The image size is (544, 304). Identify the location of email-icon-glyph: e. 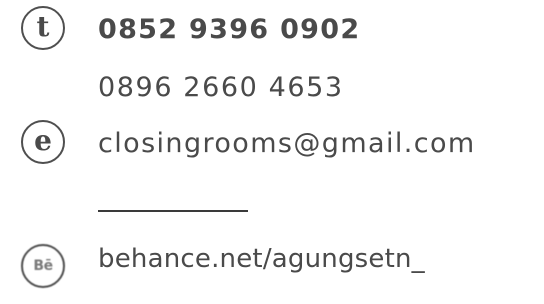
(43, 140).